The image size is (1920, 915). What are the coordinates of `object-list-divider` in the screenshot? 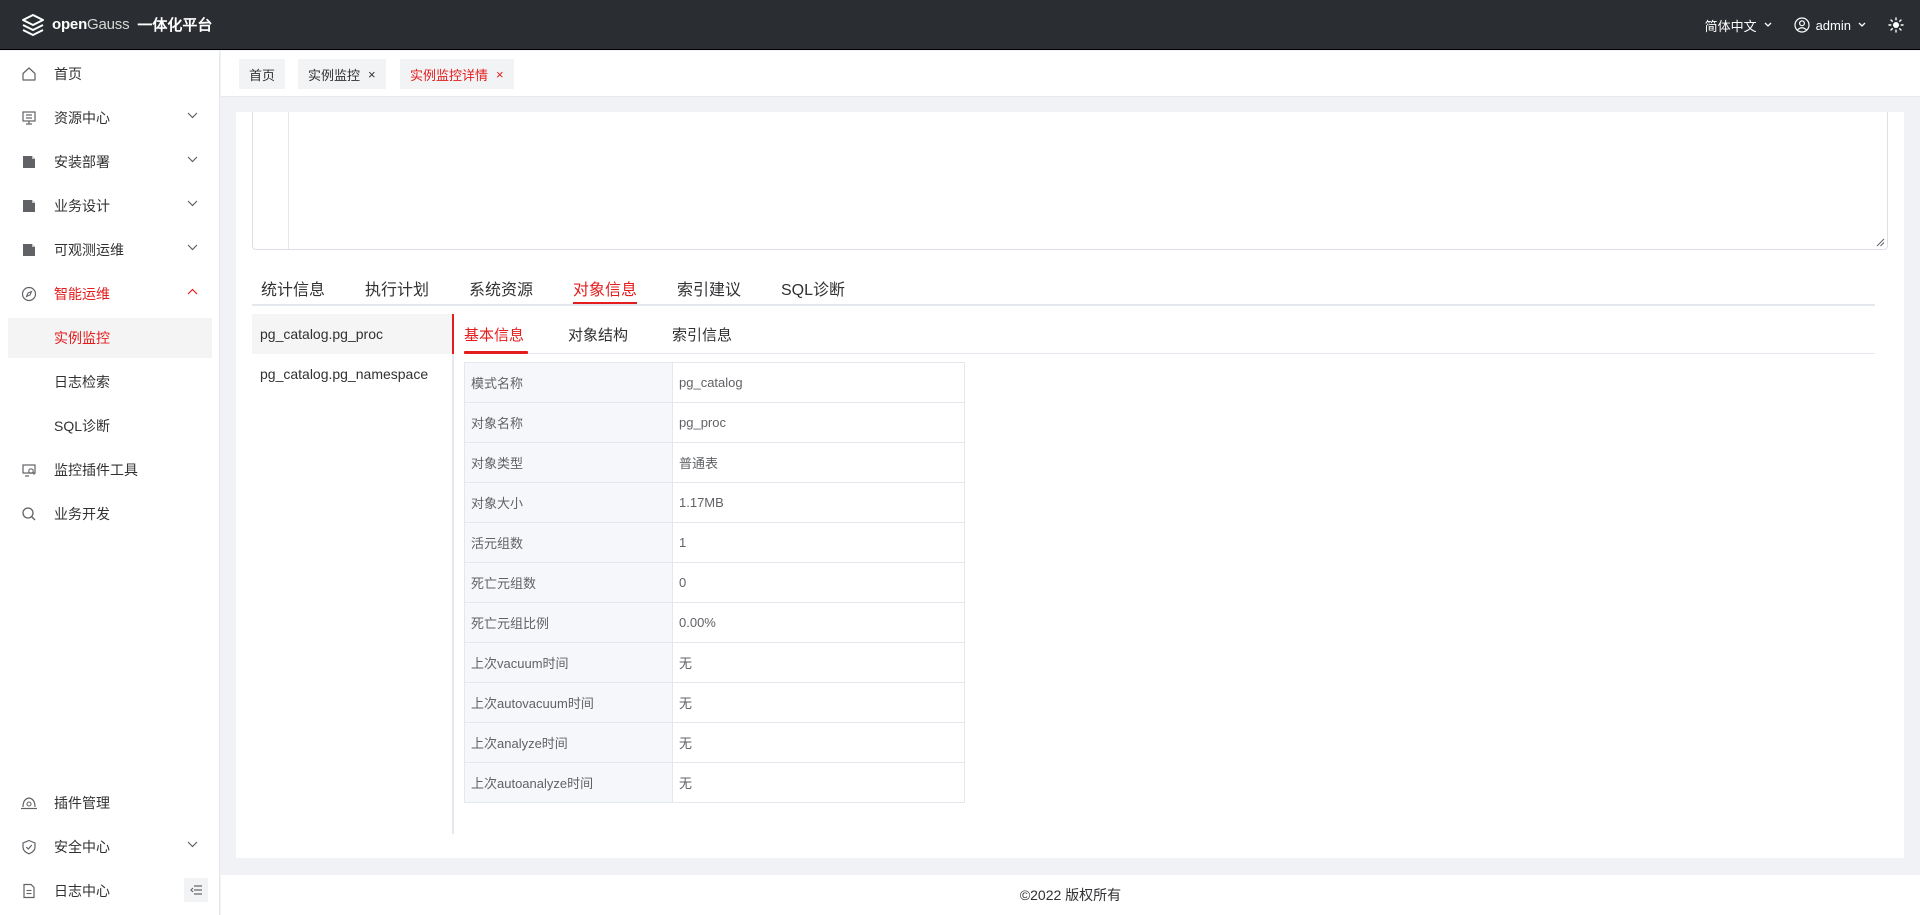 It's located at (453, 574).